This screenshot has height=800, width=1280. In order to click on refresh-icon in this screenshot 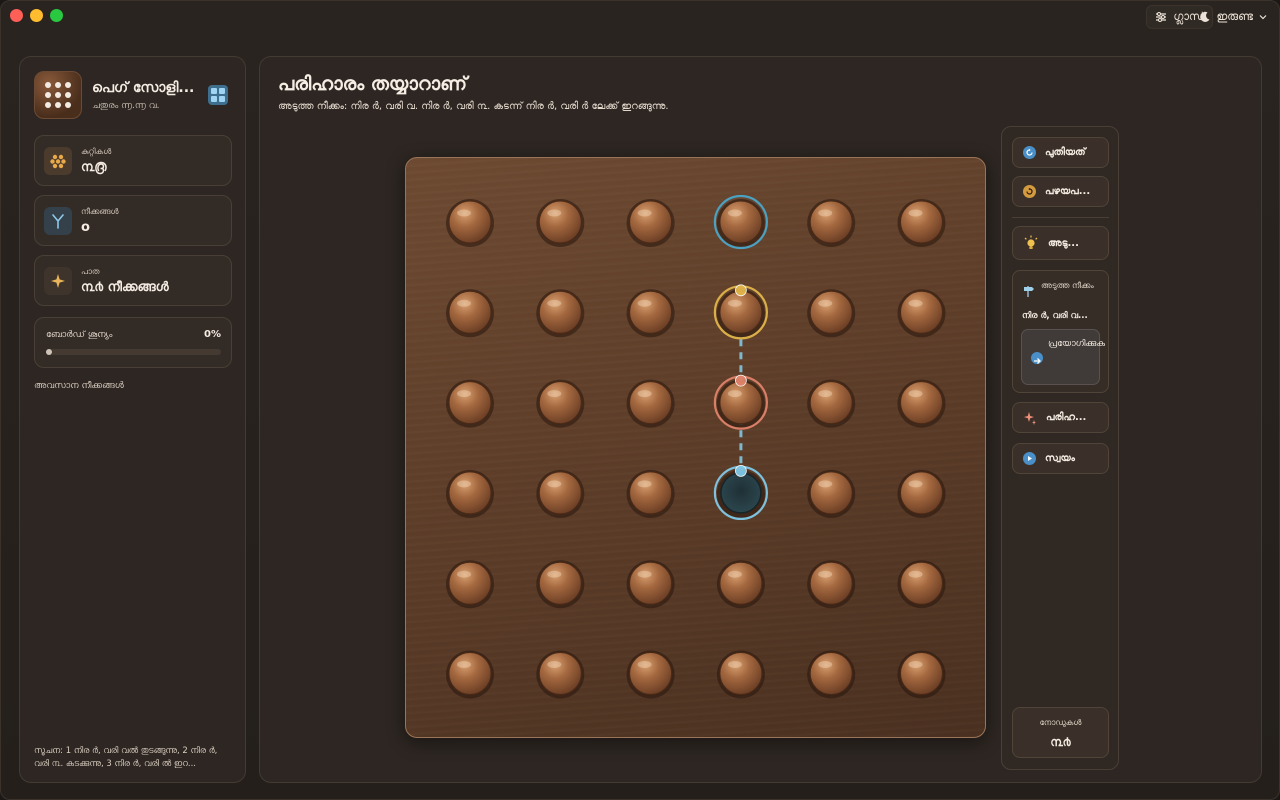, I will do `click(1029, 152)`.